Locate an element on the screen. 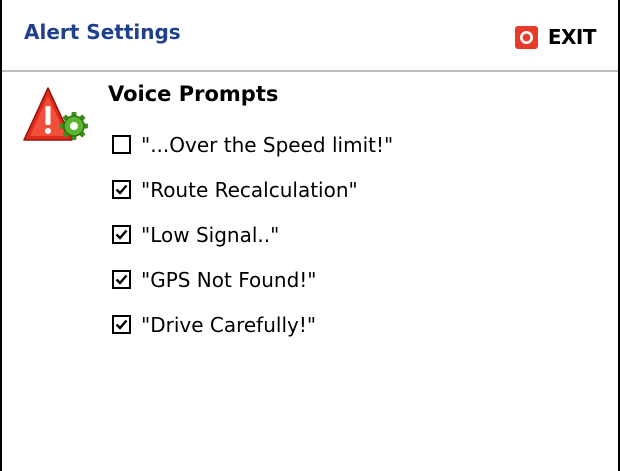  option-label: "GPS Not Found!" is located at coordinates (229, 279).